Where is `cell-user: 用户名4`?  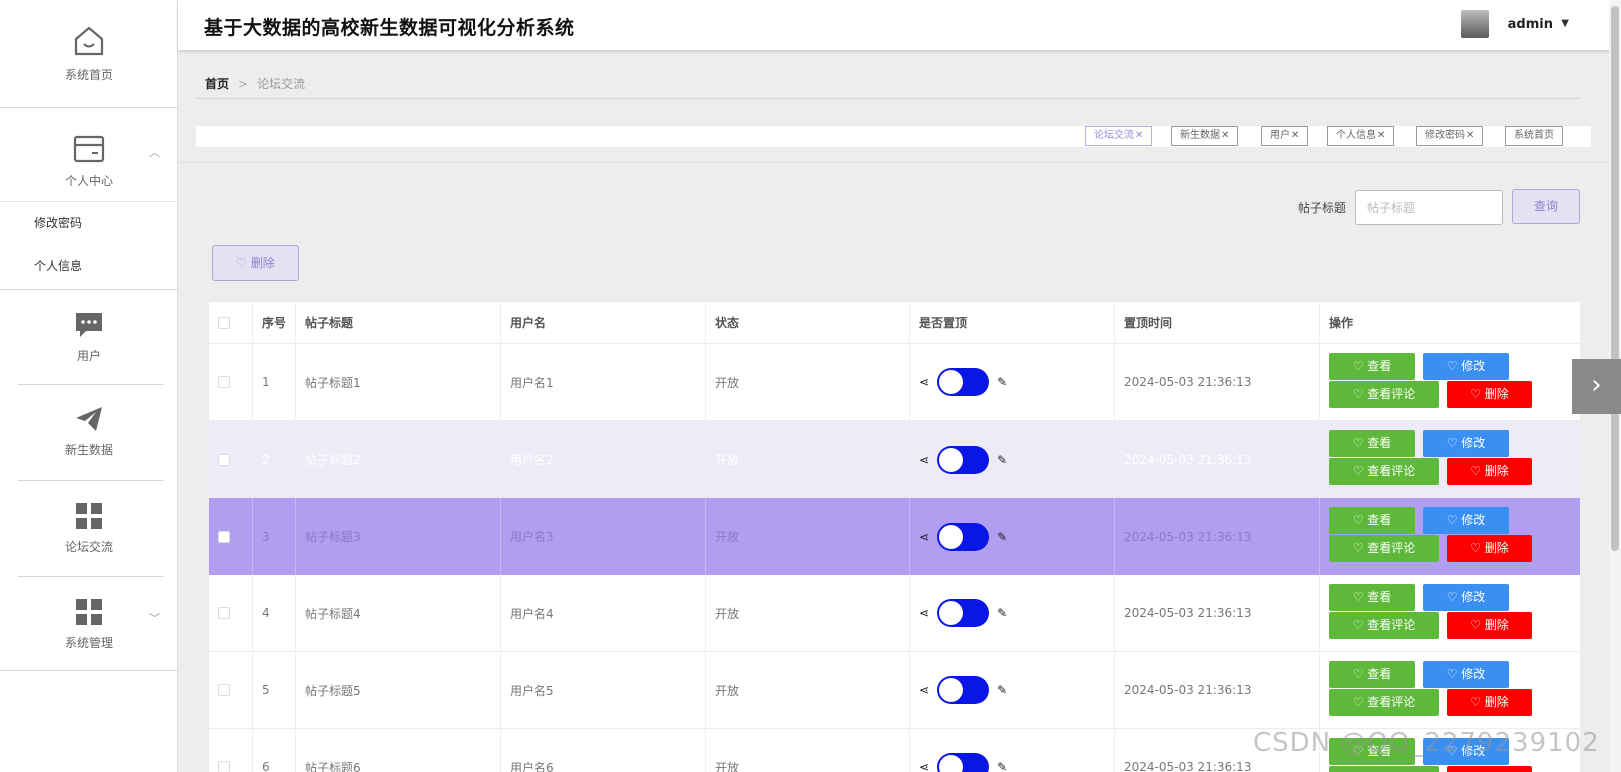 cell-user: 用户名4 is located at coordinates (603, 613).